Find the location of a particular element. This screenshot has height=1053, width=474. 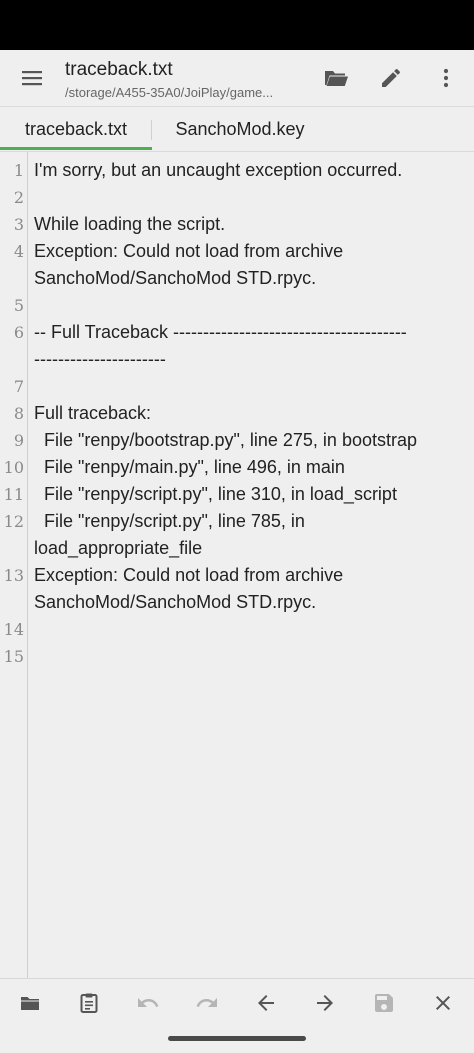

line-number: 2 is located at coordinates (18, 197).